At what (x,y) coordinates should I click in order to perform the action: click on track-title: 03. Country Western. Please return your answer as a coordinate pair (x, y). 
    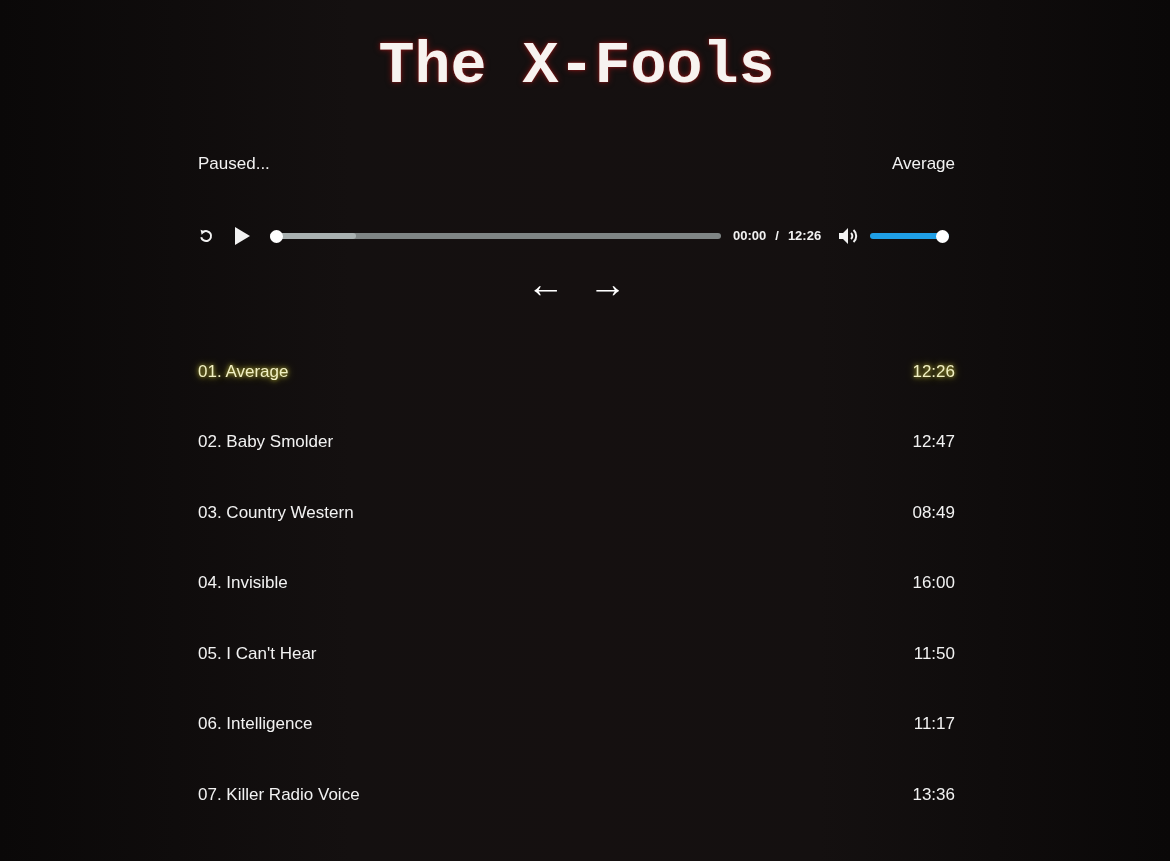
    Looking at the image, I should click on (276, 512).